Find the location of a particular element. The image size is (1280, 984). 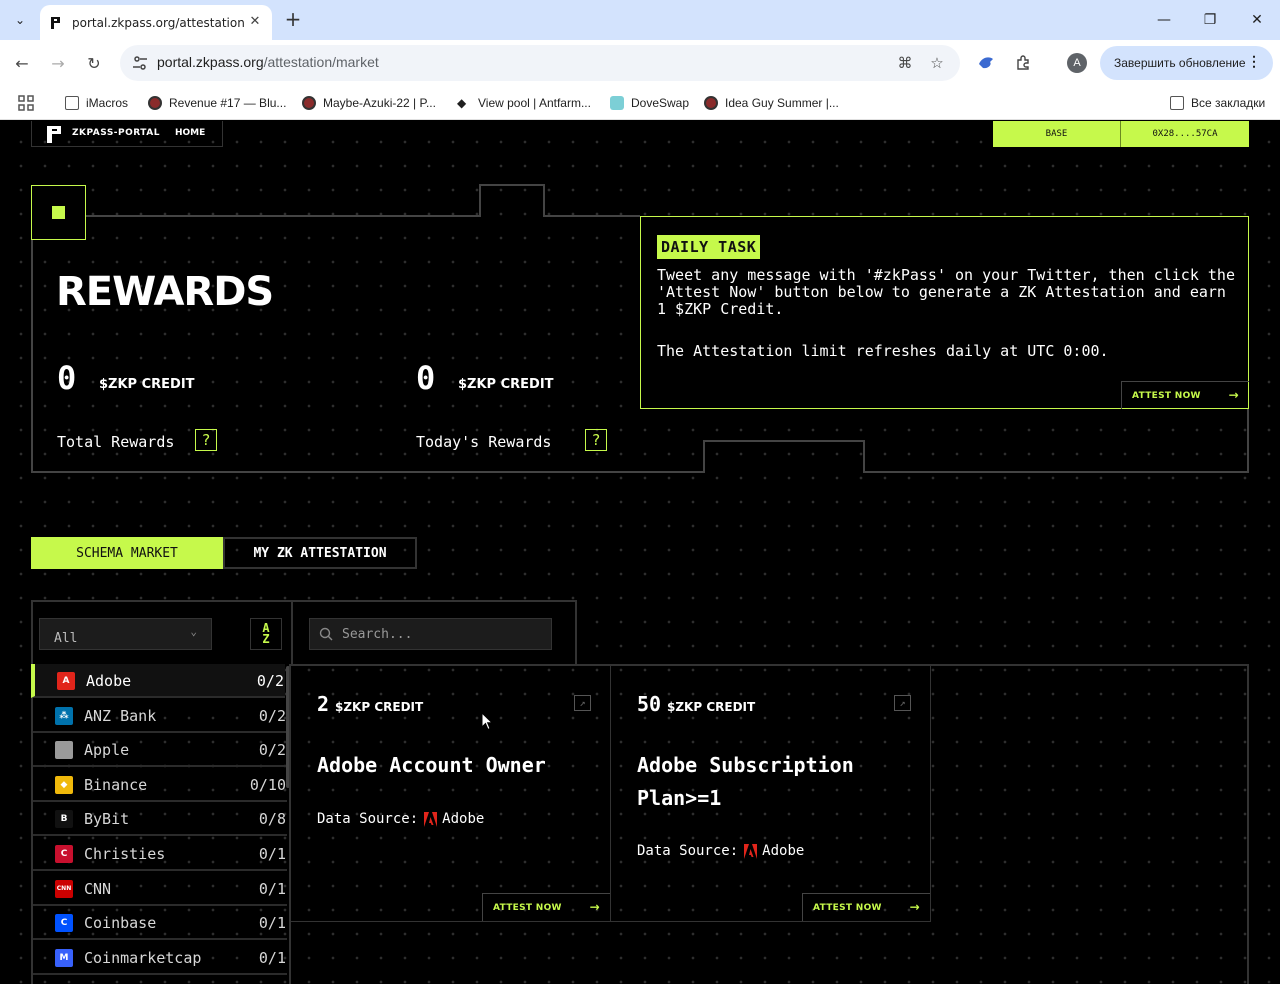

daily-attest-now-button: ATTEST NOW → is located at coordinates (1185, 395).